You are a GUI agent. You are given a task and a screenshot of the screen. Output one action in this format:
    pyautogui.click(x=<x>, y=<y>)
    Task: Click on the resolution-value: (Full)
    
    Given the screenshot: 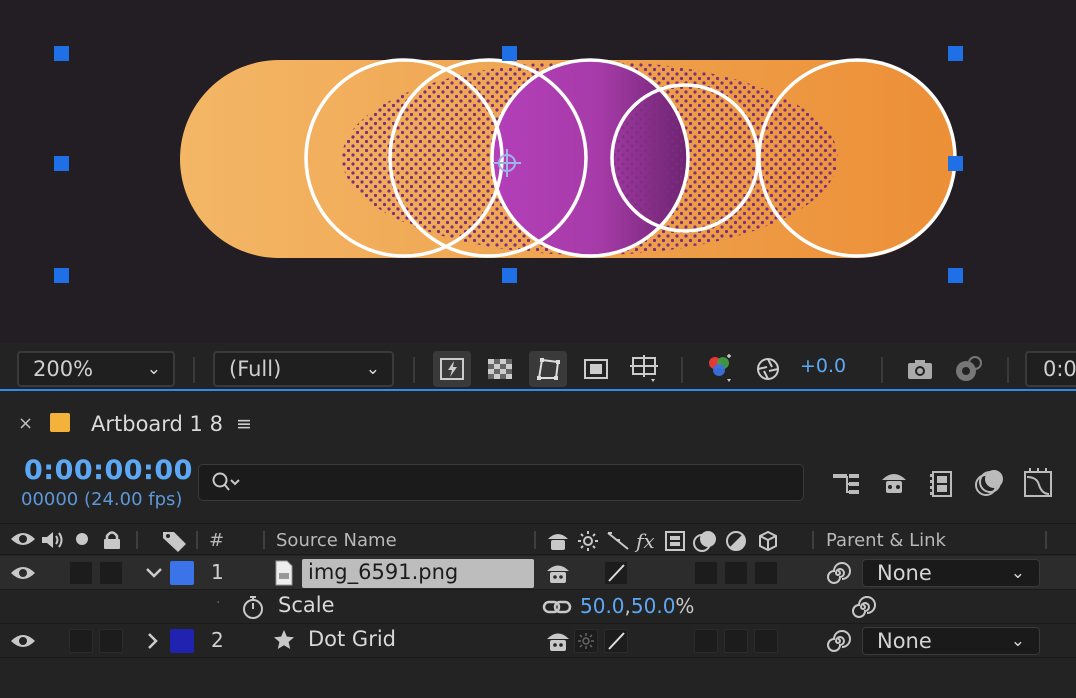 What is the action you would take?
    pyautogui.click(x=255, y=369)
    